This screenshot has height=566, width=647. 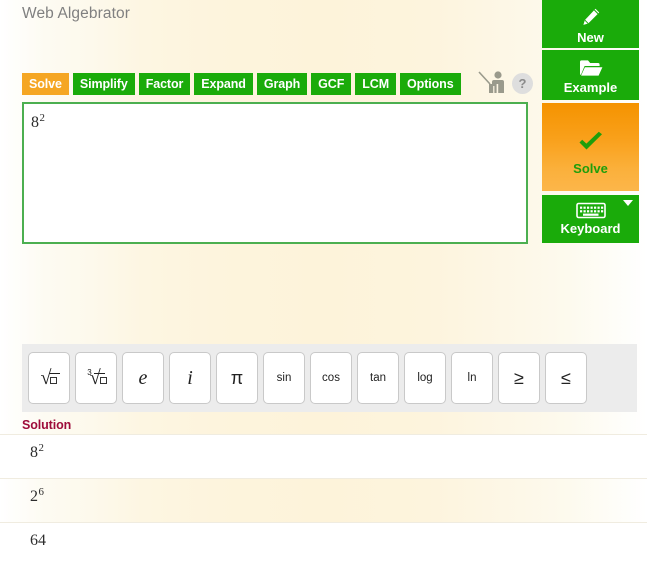 I want to click on solve-button-label: Solve, so click(x=590, y=168).